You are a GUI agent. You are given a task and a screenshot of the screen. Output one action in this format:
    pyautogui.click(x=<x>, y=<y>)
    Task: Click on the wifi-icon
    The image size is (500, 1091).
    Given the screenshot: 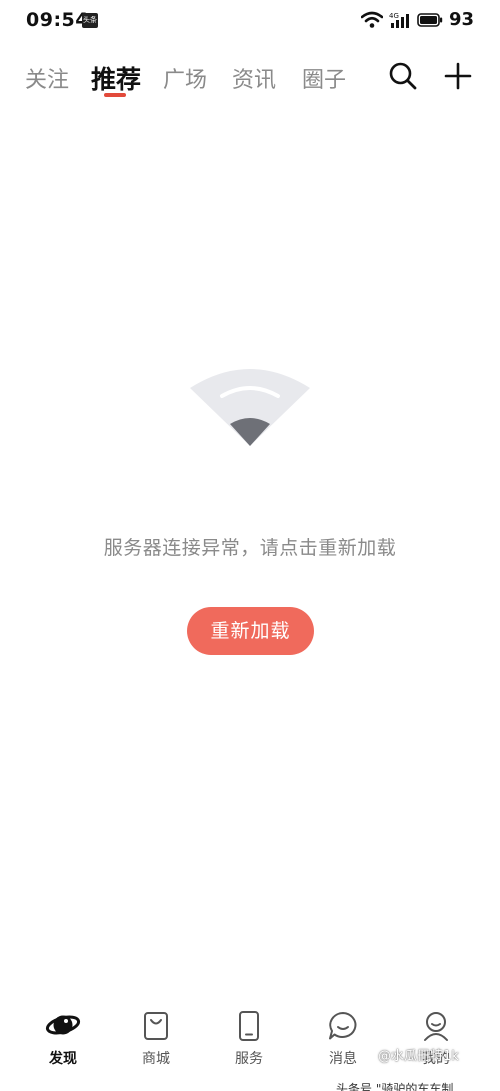 What is the action you would take?
    pyautogui.click(x=371, y=19)
    